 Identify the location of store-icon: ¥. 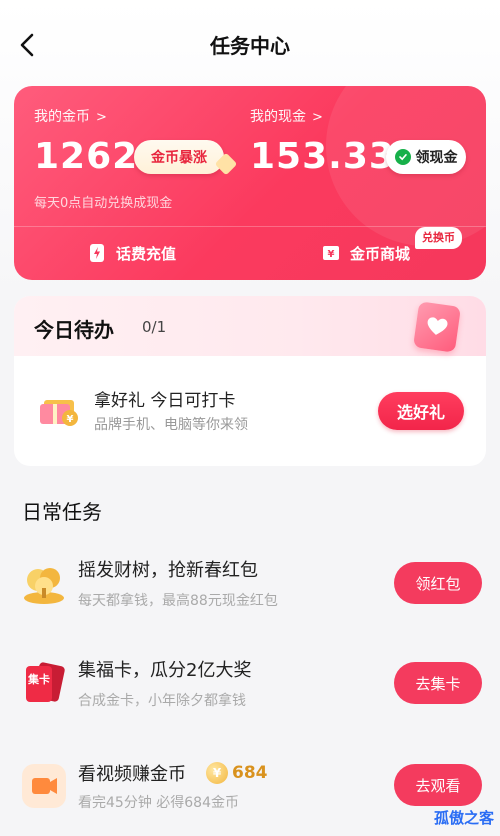
(331, 253).